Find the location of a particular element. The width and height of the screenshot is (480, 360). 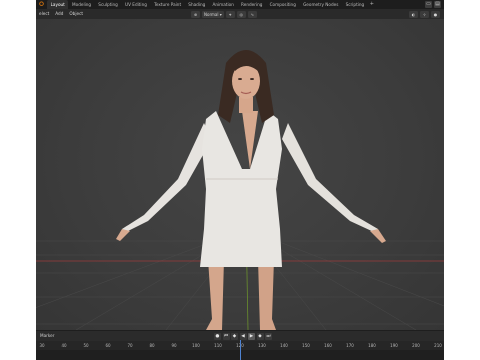

tab-shading: Shading is located at coordinates (197, 4).